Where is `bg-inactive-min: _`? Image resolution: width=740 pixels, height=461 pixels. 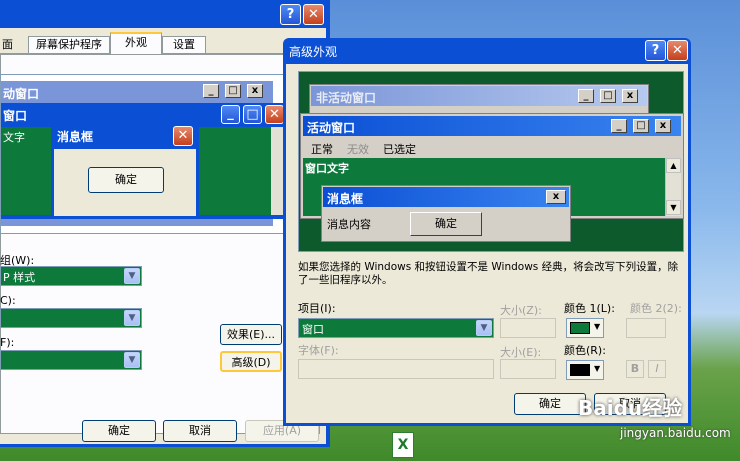
bg-inactive-min: _ is located at coordinates (211, 91).